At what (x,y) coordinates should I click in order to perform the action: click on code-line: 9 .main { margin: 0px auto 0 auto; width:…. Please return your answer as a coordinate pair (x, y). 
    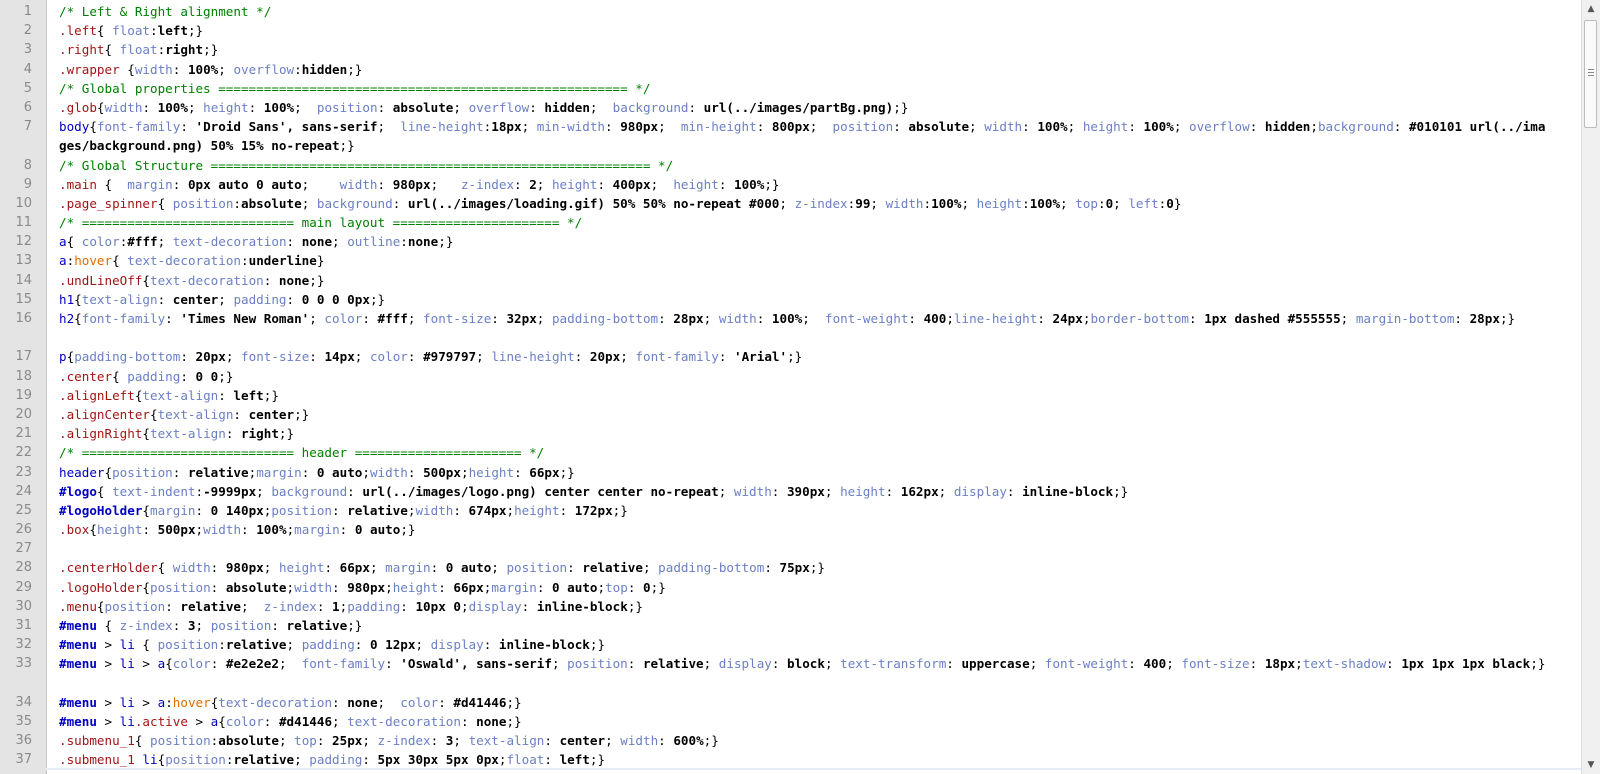
    Looking at the image, I should click on (791, 184).